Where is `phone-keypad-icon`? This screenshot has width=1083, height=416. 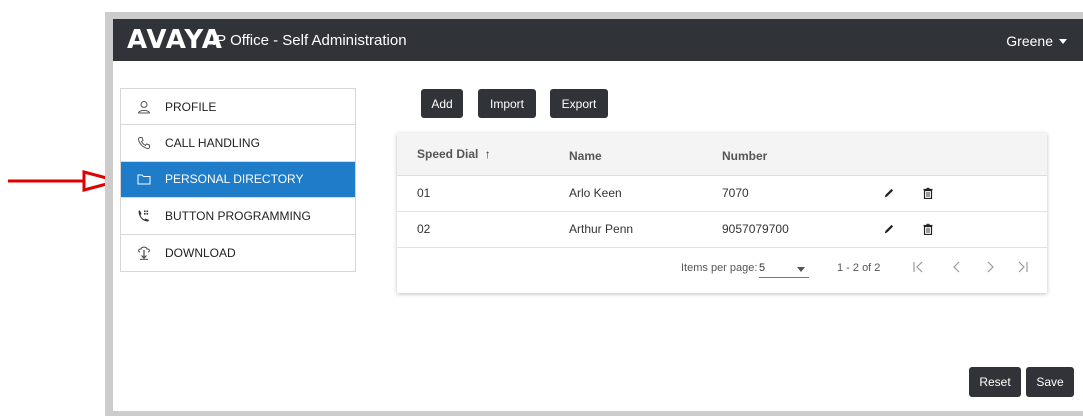
phone-keypad-icon is located at coordinates (144, 216).